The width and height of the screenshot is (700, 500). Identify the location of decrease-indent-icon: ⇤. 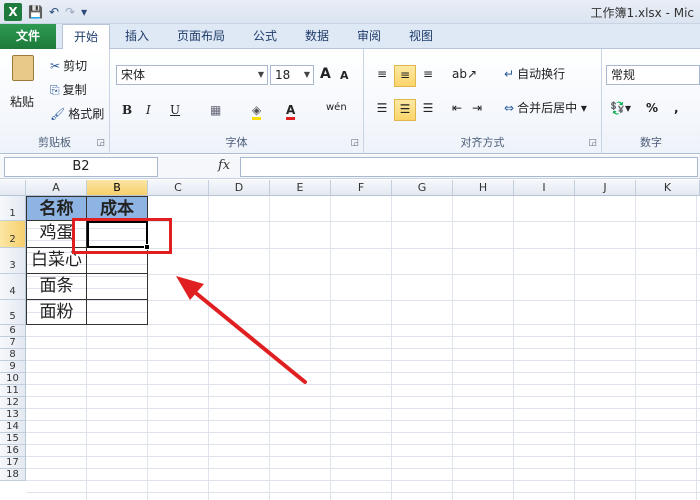
(457, 108).